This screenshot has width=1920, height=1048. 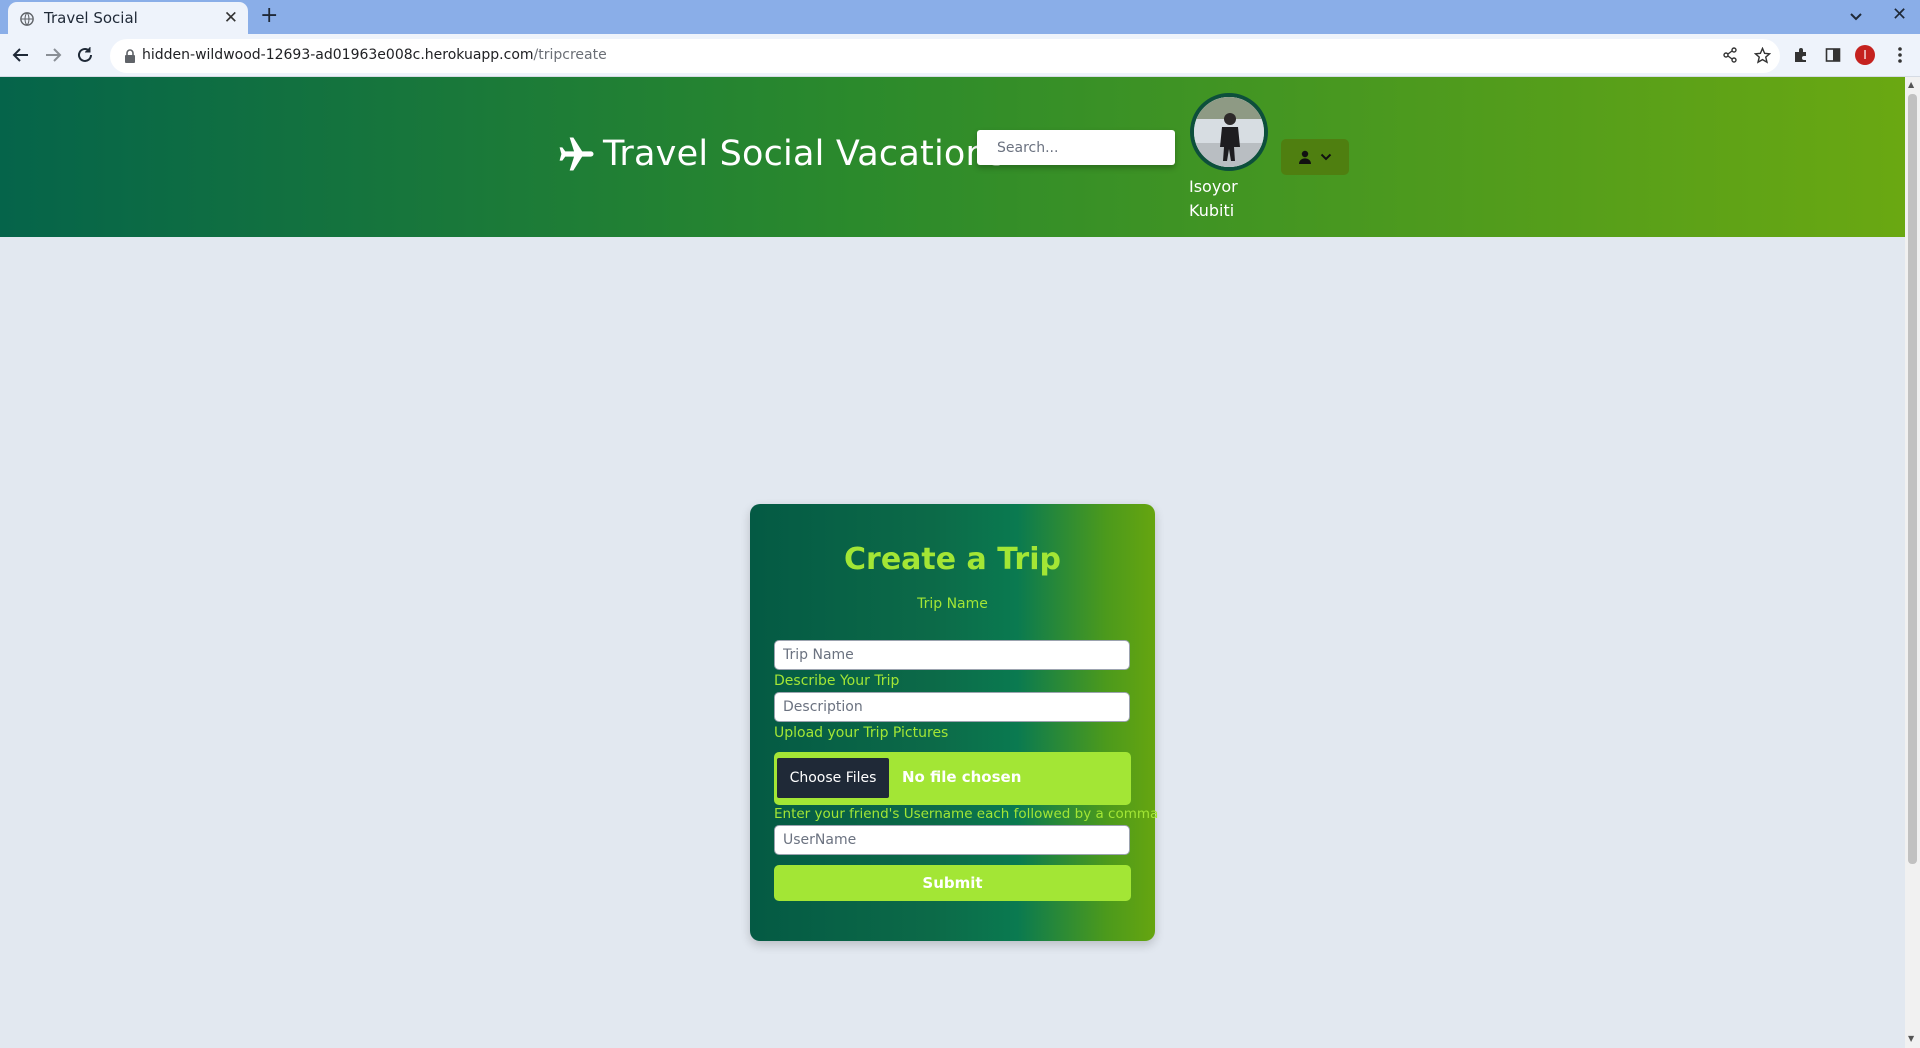 I want to click on bookmark-star-icon, so click(x=1762, y=55).